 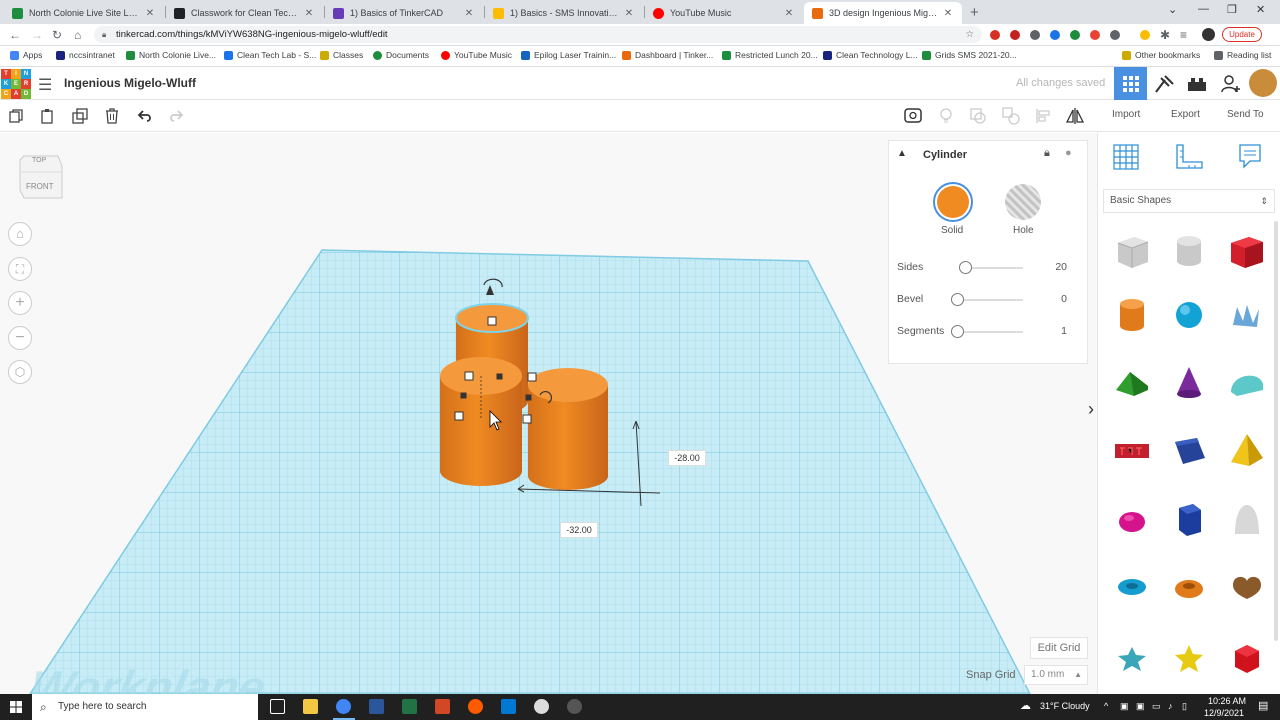 What do you see at coordinates (1189, 315) in the screenshot?
I see `sphere-shape` at bounding box center [1189, 315].